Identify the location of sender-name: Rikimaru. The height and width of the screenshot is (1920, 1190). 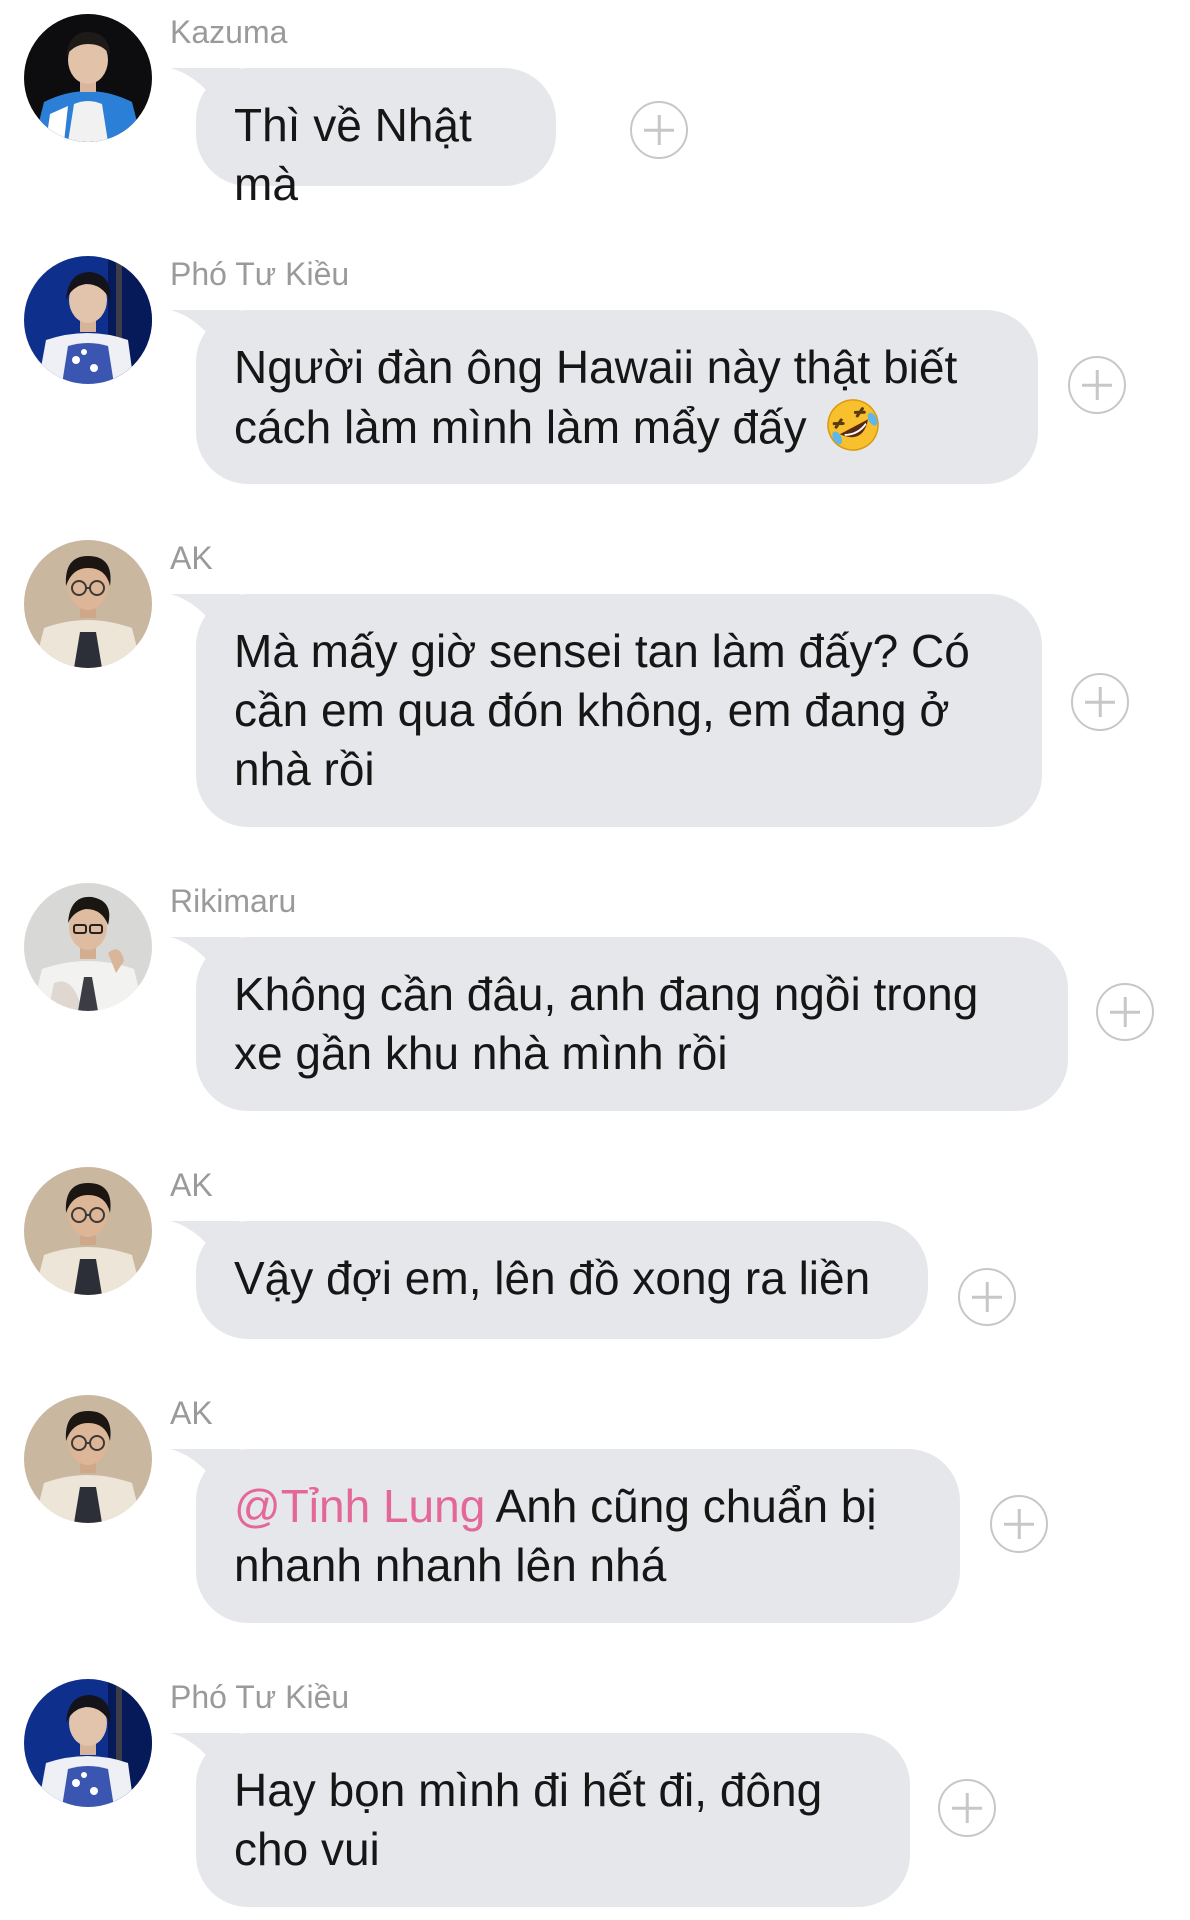
(233, 901).